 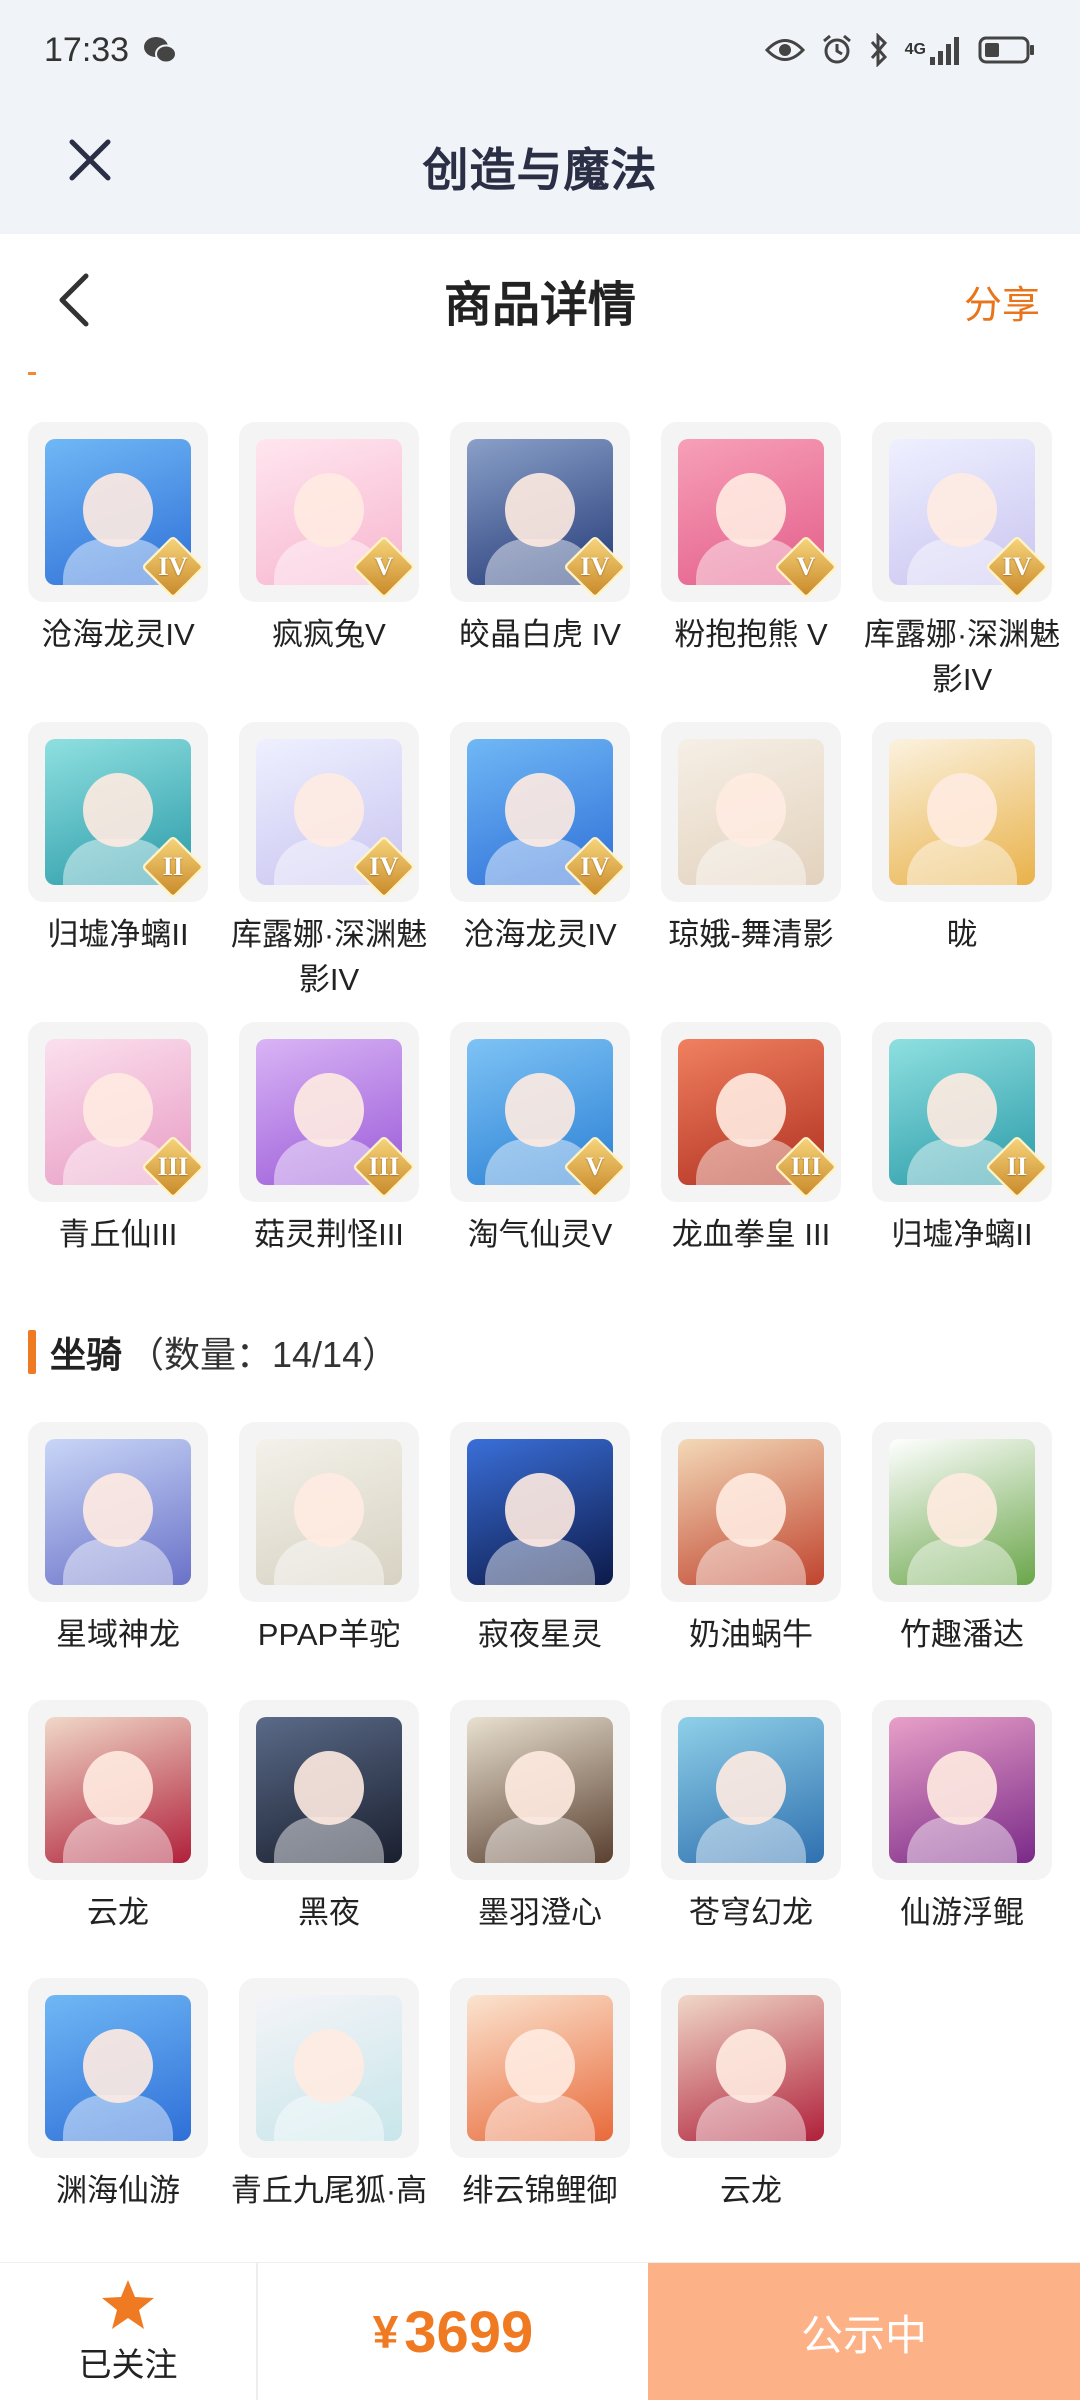 What do you see at coordinates (32, 1352) in the screenshot?
I see `section-accent-bar` at bounding box center [32, 1352].